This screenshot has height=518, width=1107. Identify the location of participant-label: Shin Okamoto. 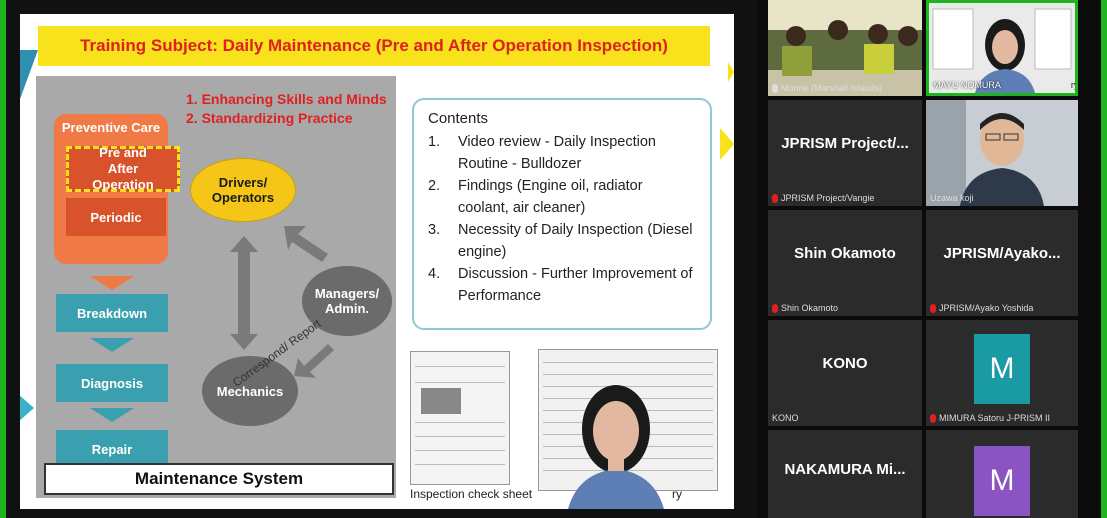
(805, 308).